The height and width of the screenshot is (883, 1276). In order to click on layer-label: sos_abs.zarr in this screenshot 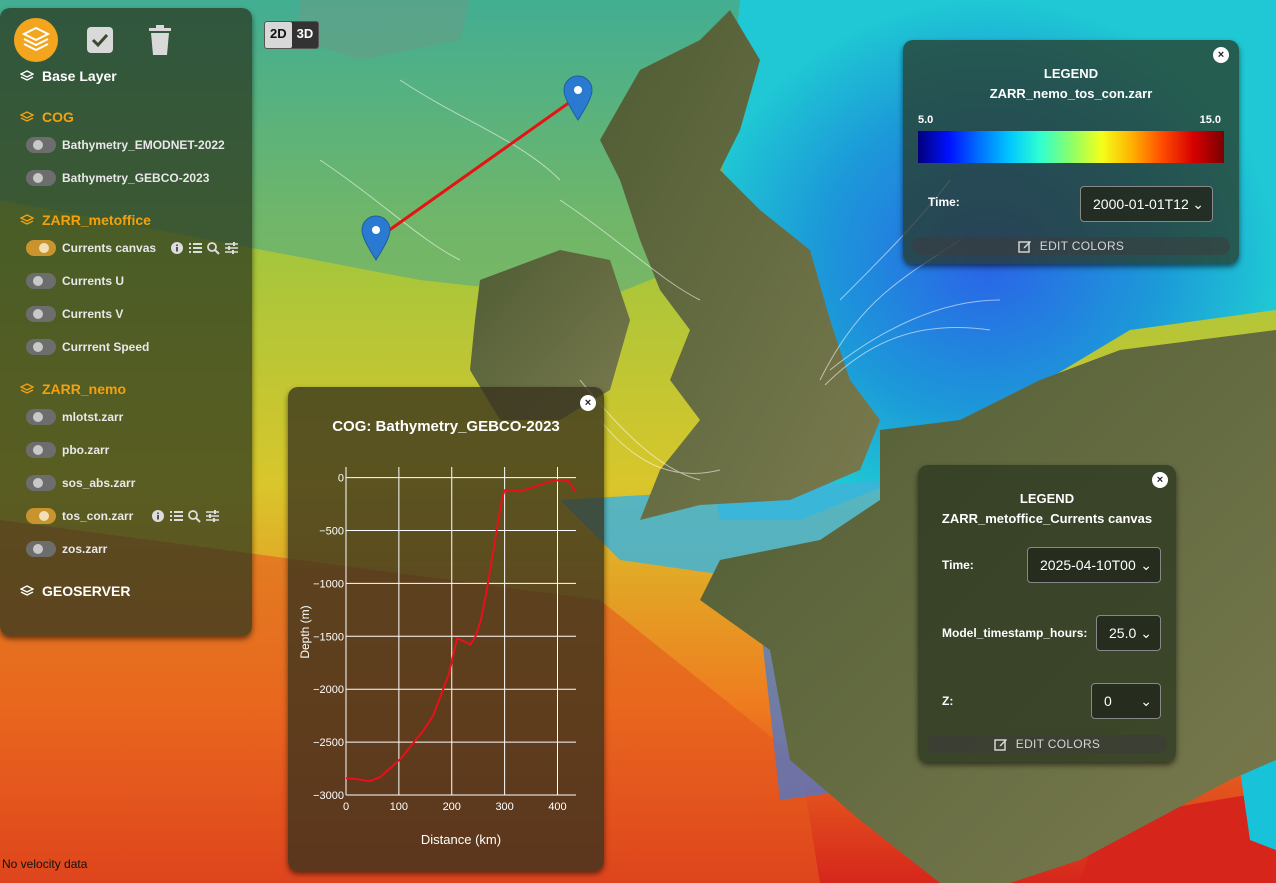, I will do `click(99, 483)`.